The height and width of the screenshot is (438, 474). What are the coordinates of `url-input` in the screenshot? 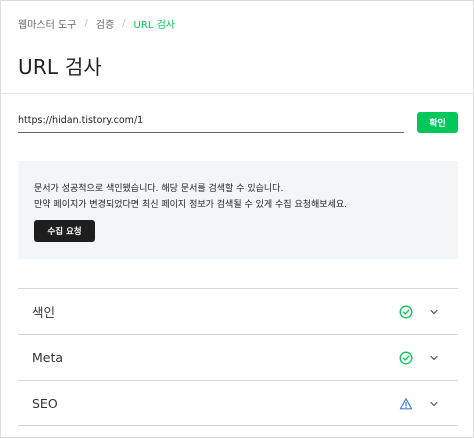 It's located at (211, 122).